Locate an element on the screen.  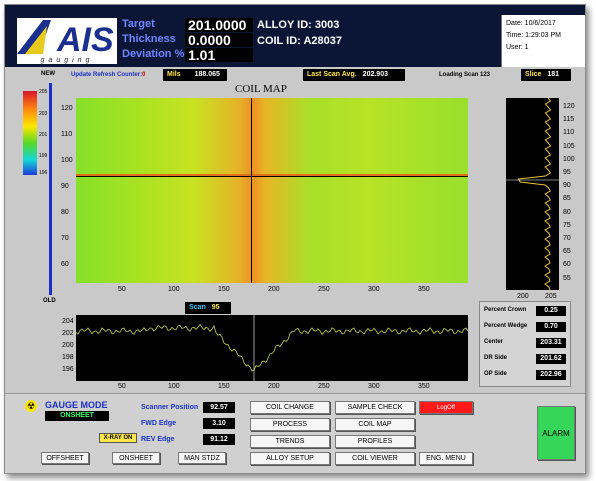
slice-ytick-90: 90 is located at coordinates (567, 186).